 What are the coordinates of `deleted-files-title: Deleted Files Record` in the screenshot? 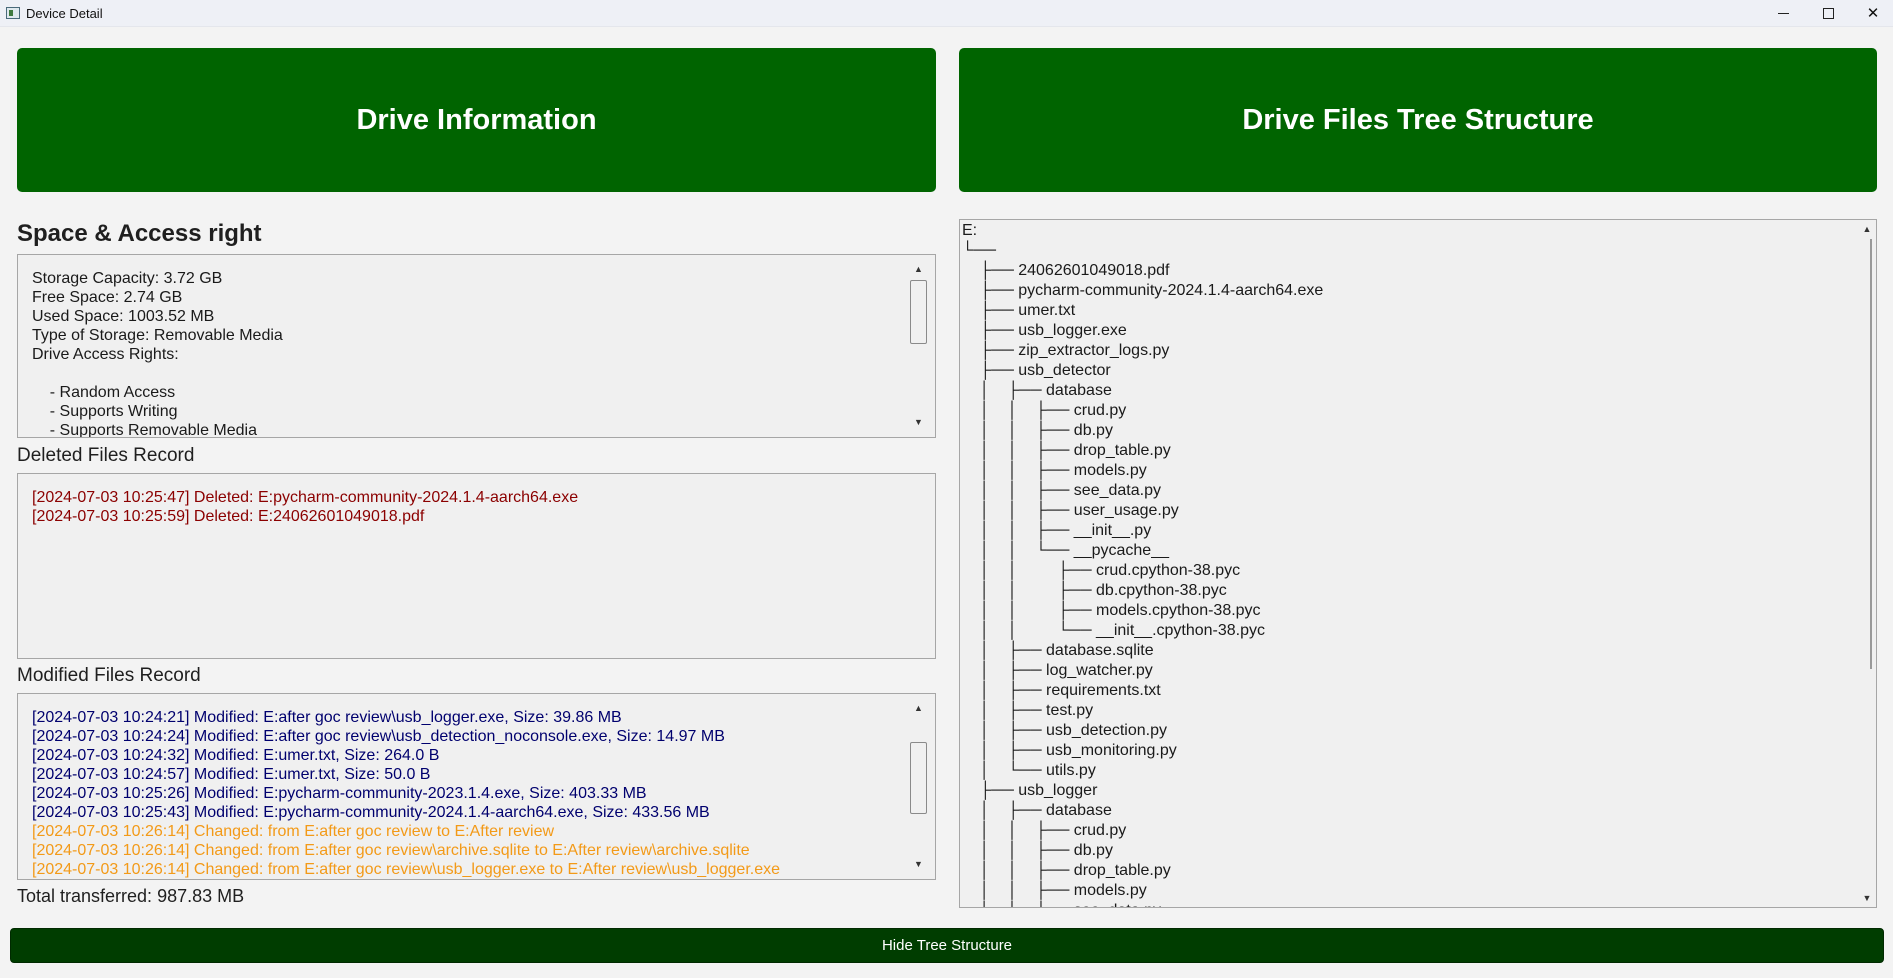 It's located at (106, 455).